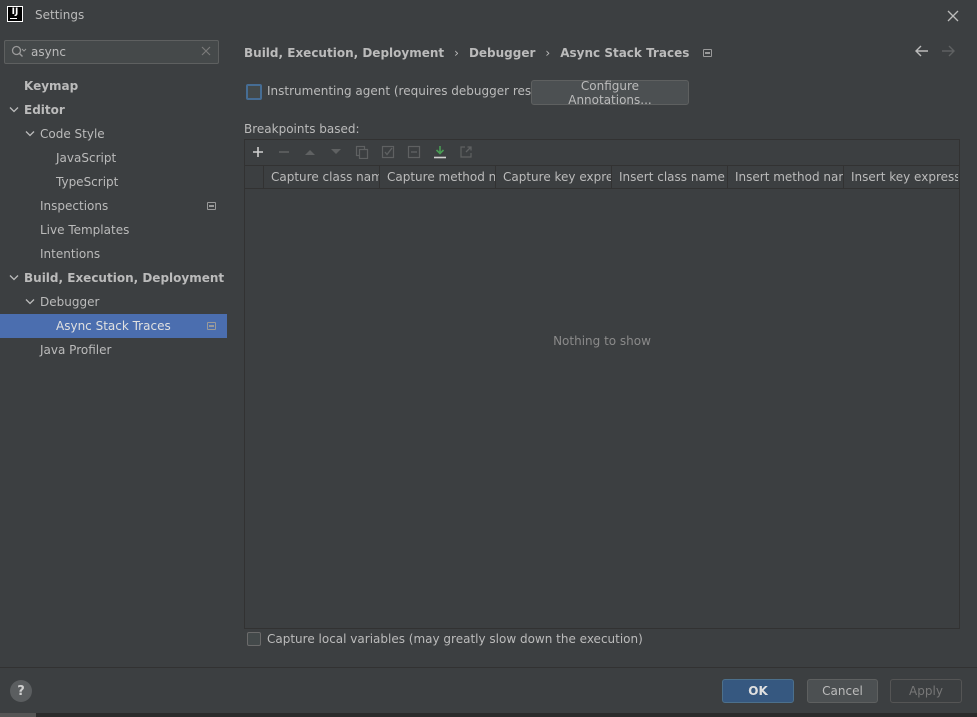 The height and width of the screenshot is (717, 977). Describe the element at coordinates (19, 51) in the screenshot. I see `search-icon` at that location.